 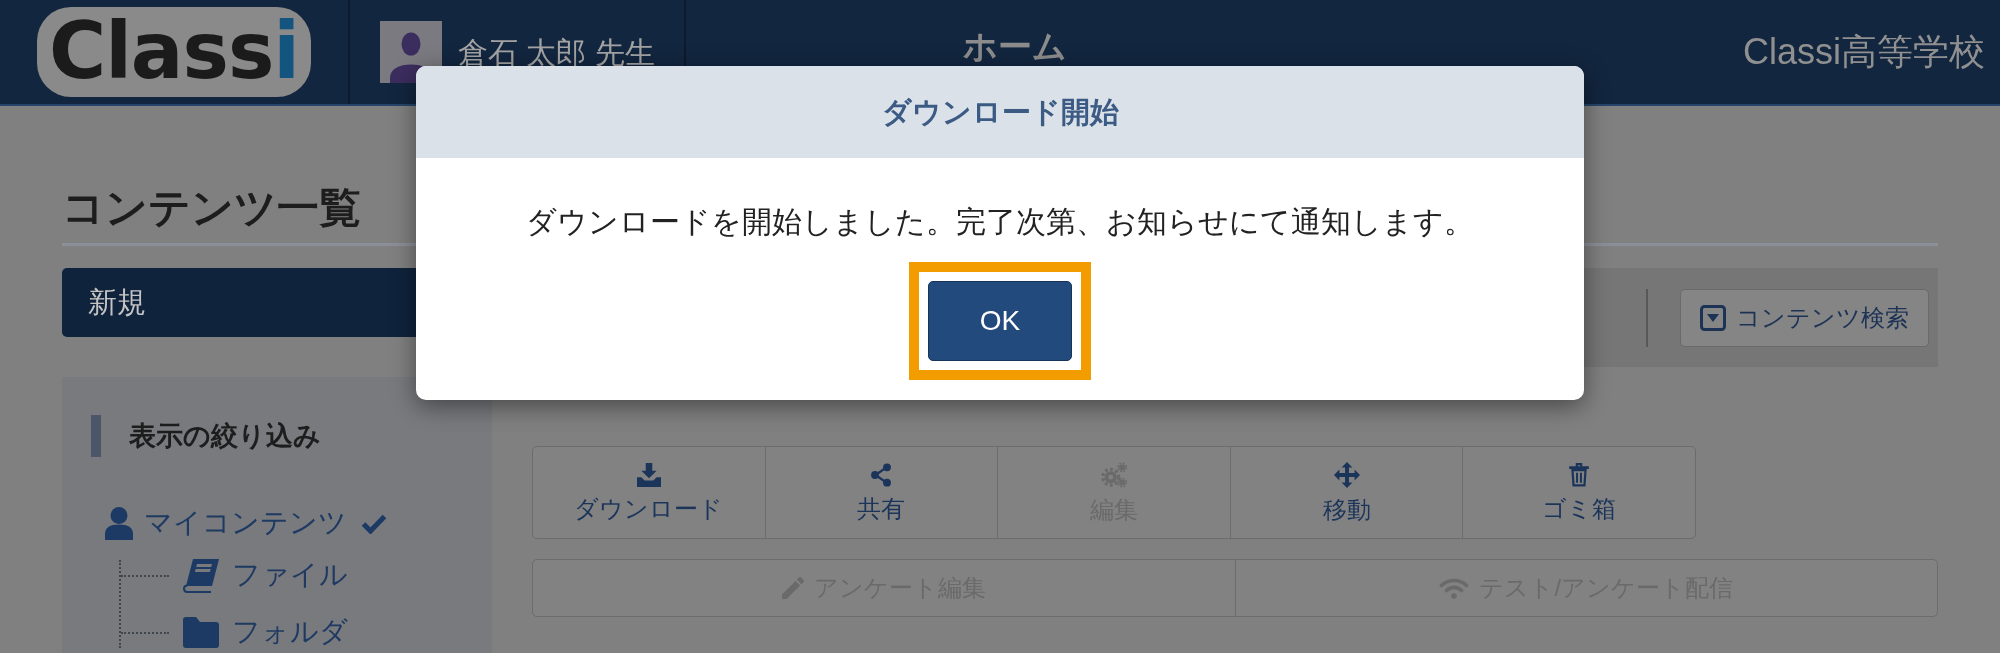 I want to click on avatar-icon, so click(x=411, y=52).